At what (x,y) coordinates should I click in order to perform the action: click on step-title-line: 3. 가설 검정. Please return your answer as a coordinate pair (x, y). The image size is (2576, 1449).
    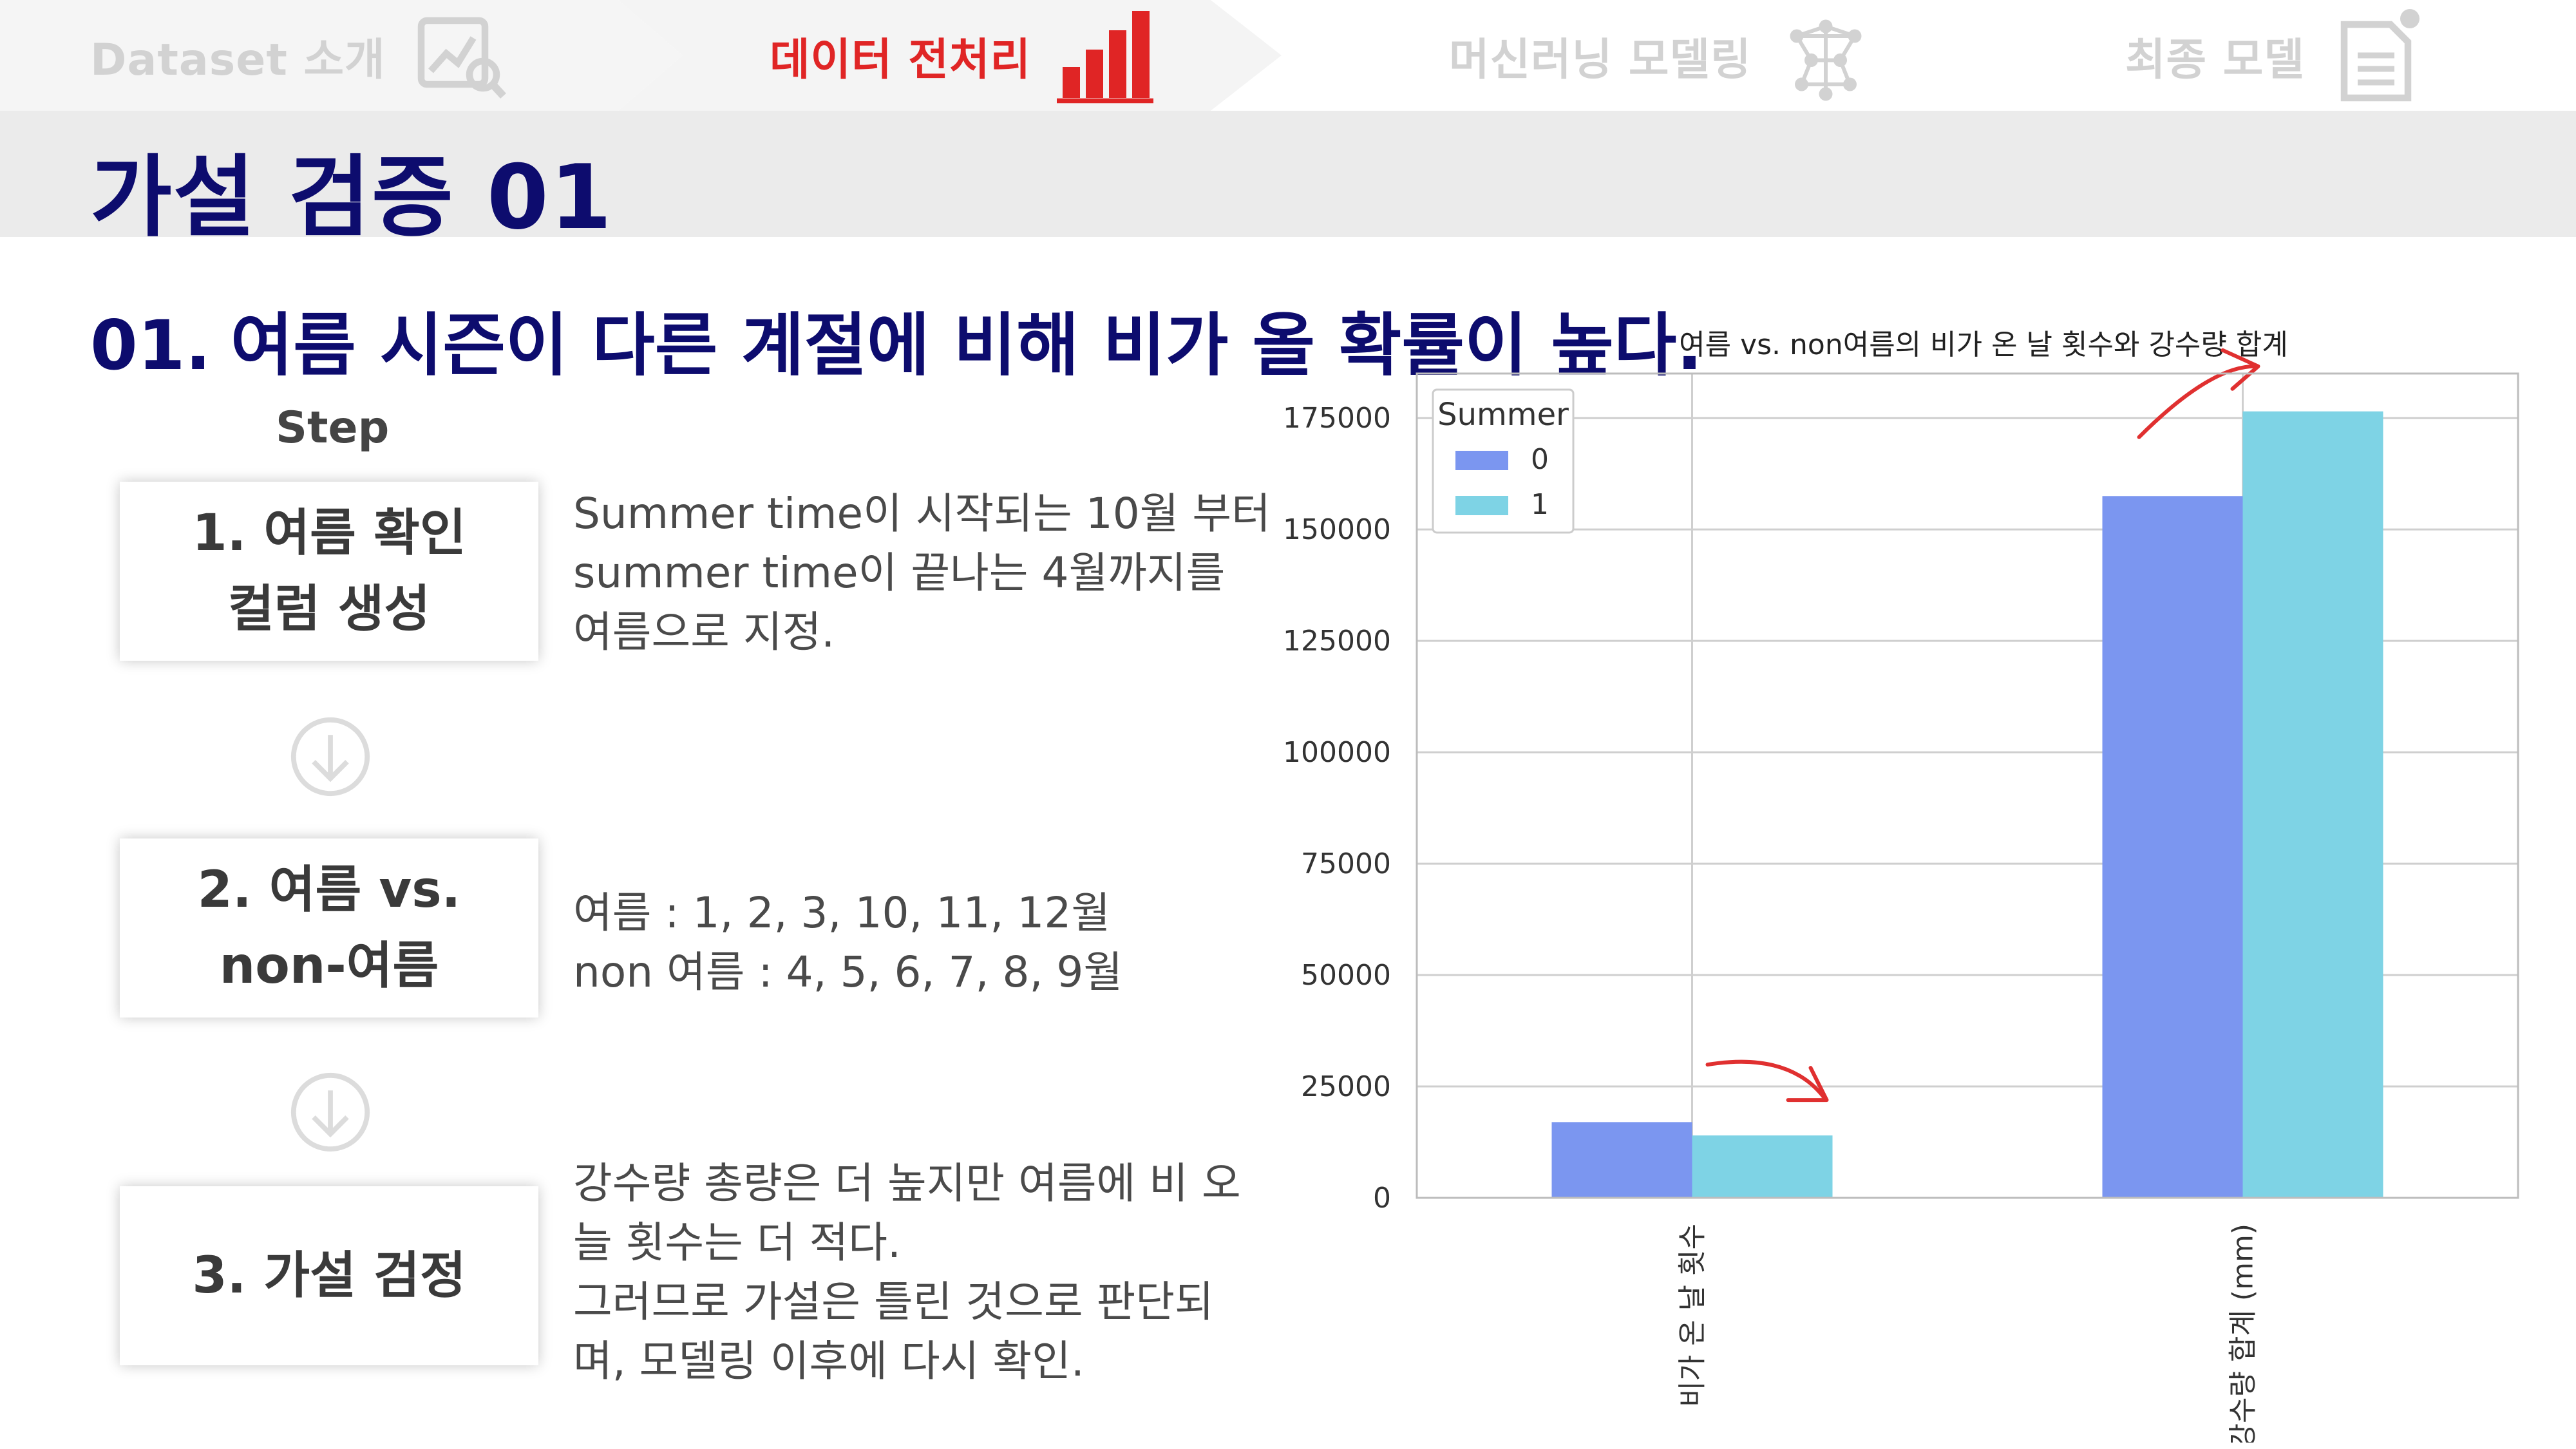
    Looking at the image, I should click on (329, 1276).